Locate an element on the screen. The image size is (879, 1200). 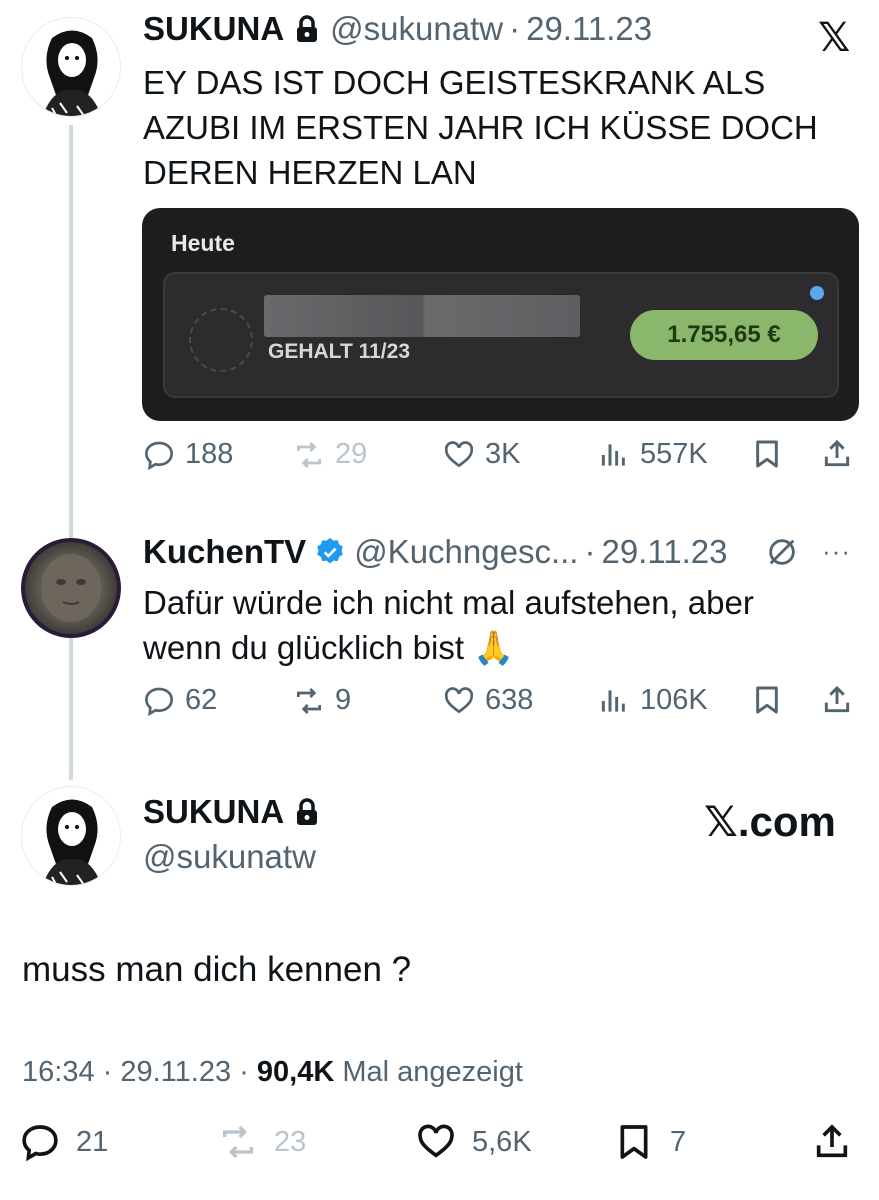
tweet1-header: SUKUNA @sukunatw · 29.11.23 is located at coordinates (397, 29).